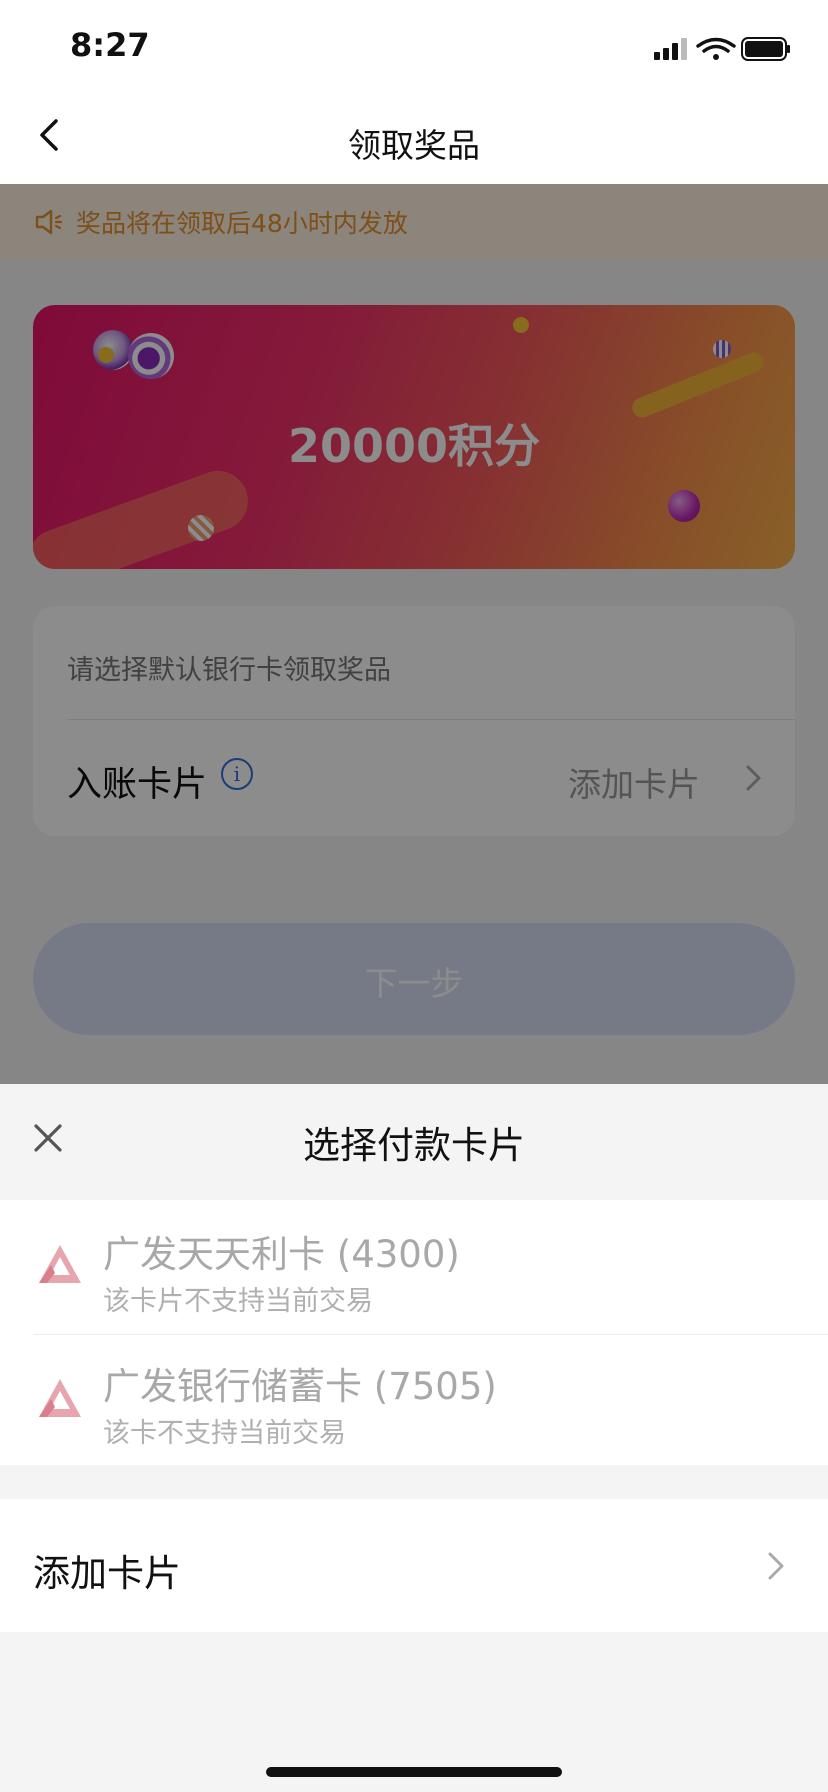 This screenshot has width=828, height=1792. What do you see at coordinates (281, 1254) in the screenshot?
I see `card-name: 广发天天利卡 (4300)` at bounding box center [281, 1254].